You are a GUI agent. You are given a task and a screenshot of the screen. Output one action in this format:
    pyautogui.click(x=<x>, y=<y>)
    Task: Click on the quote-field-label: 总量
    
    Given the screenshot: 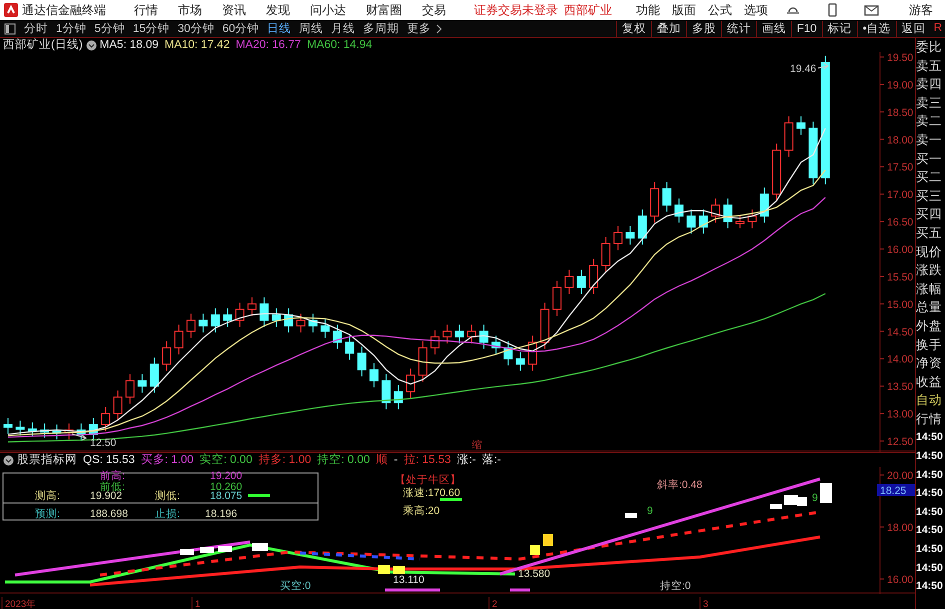 What is the action you would take?
    pyautogui.click(x=930, y=307)
    